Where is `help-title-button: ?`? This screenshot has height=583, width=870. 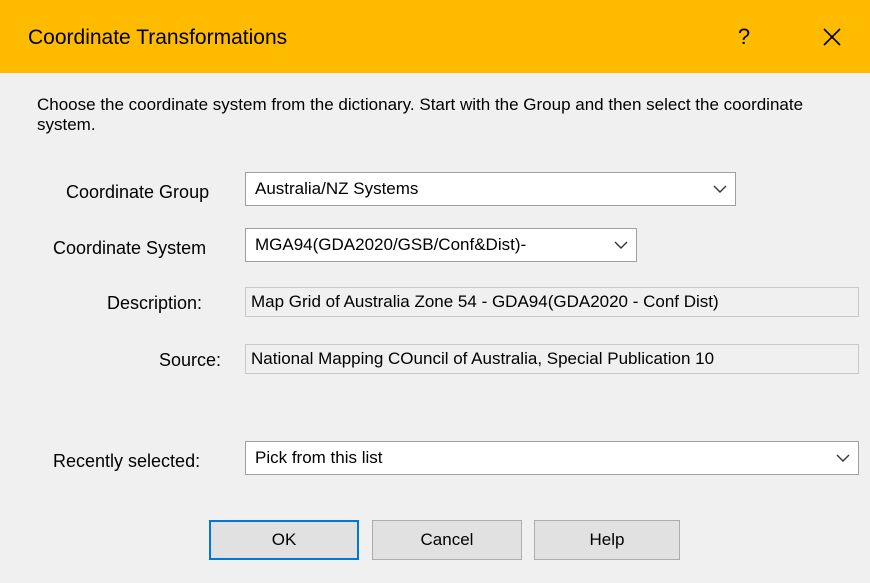
help-title-button: ? is located at coordinates (744, 37).